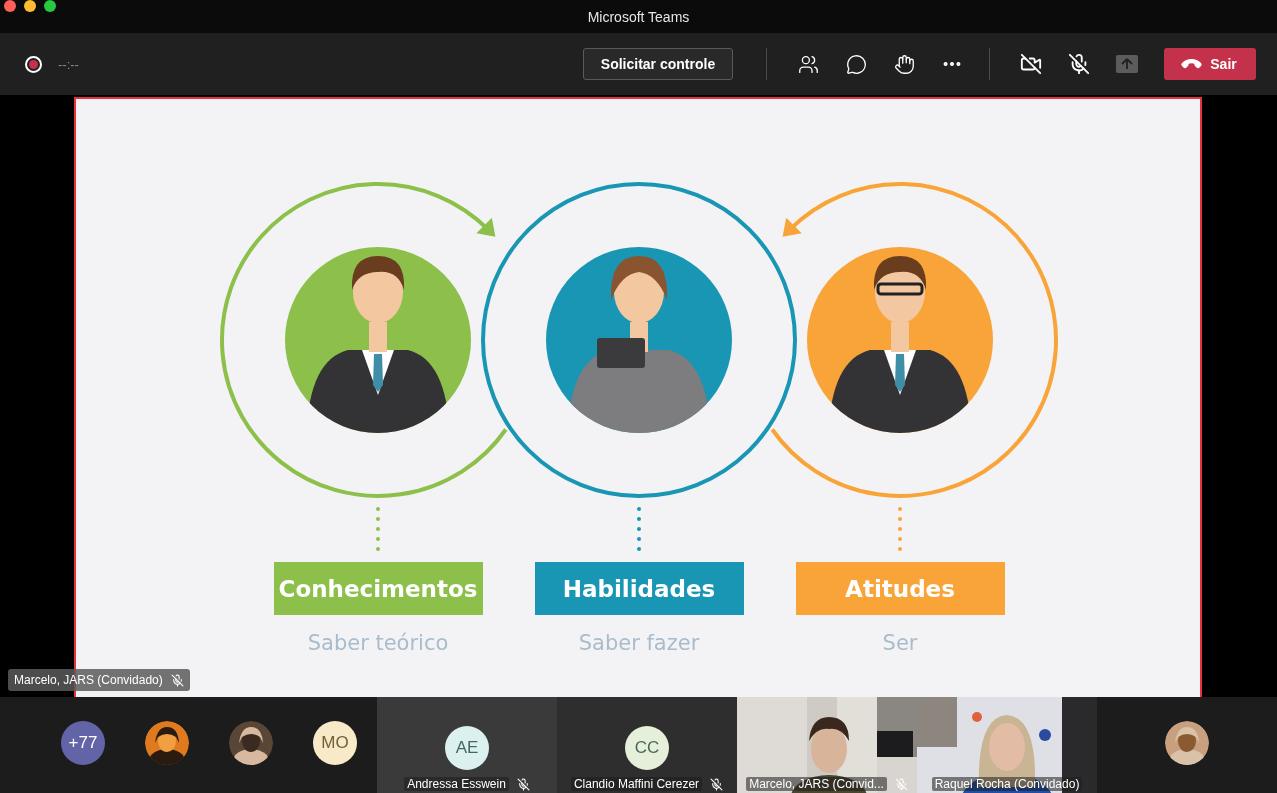  I want to click on participant-name: Raquel Rocha (Convidado), so click(1007, 784).